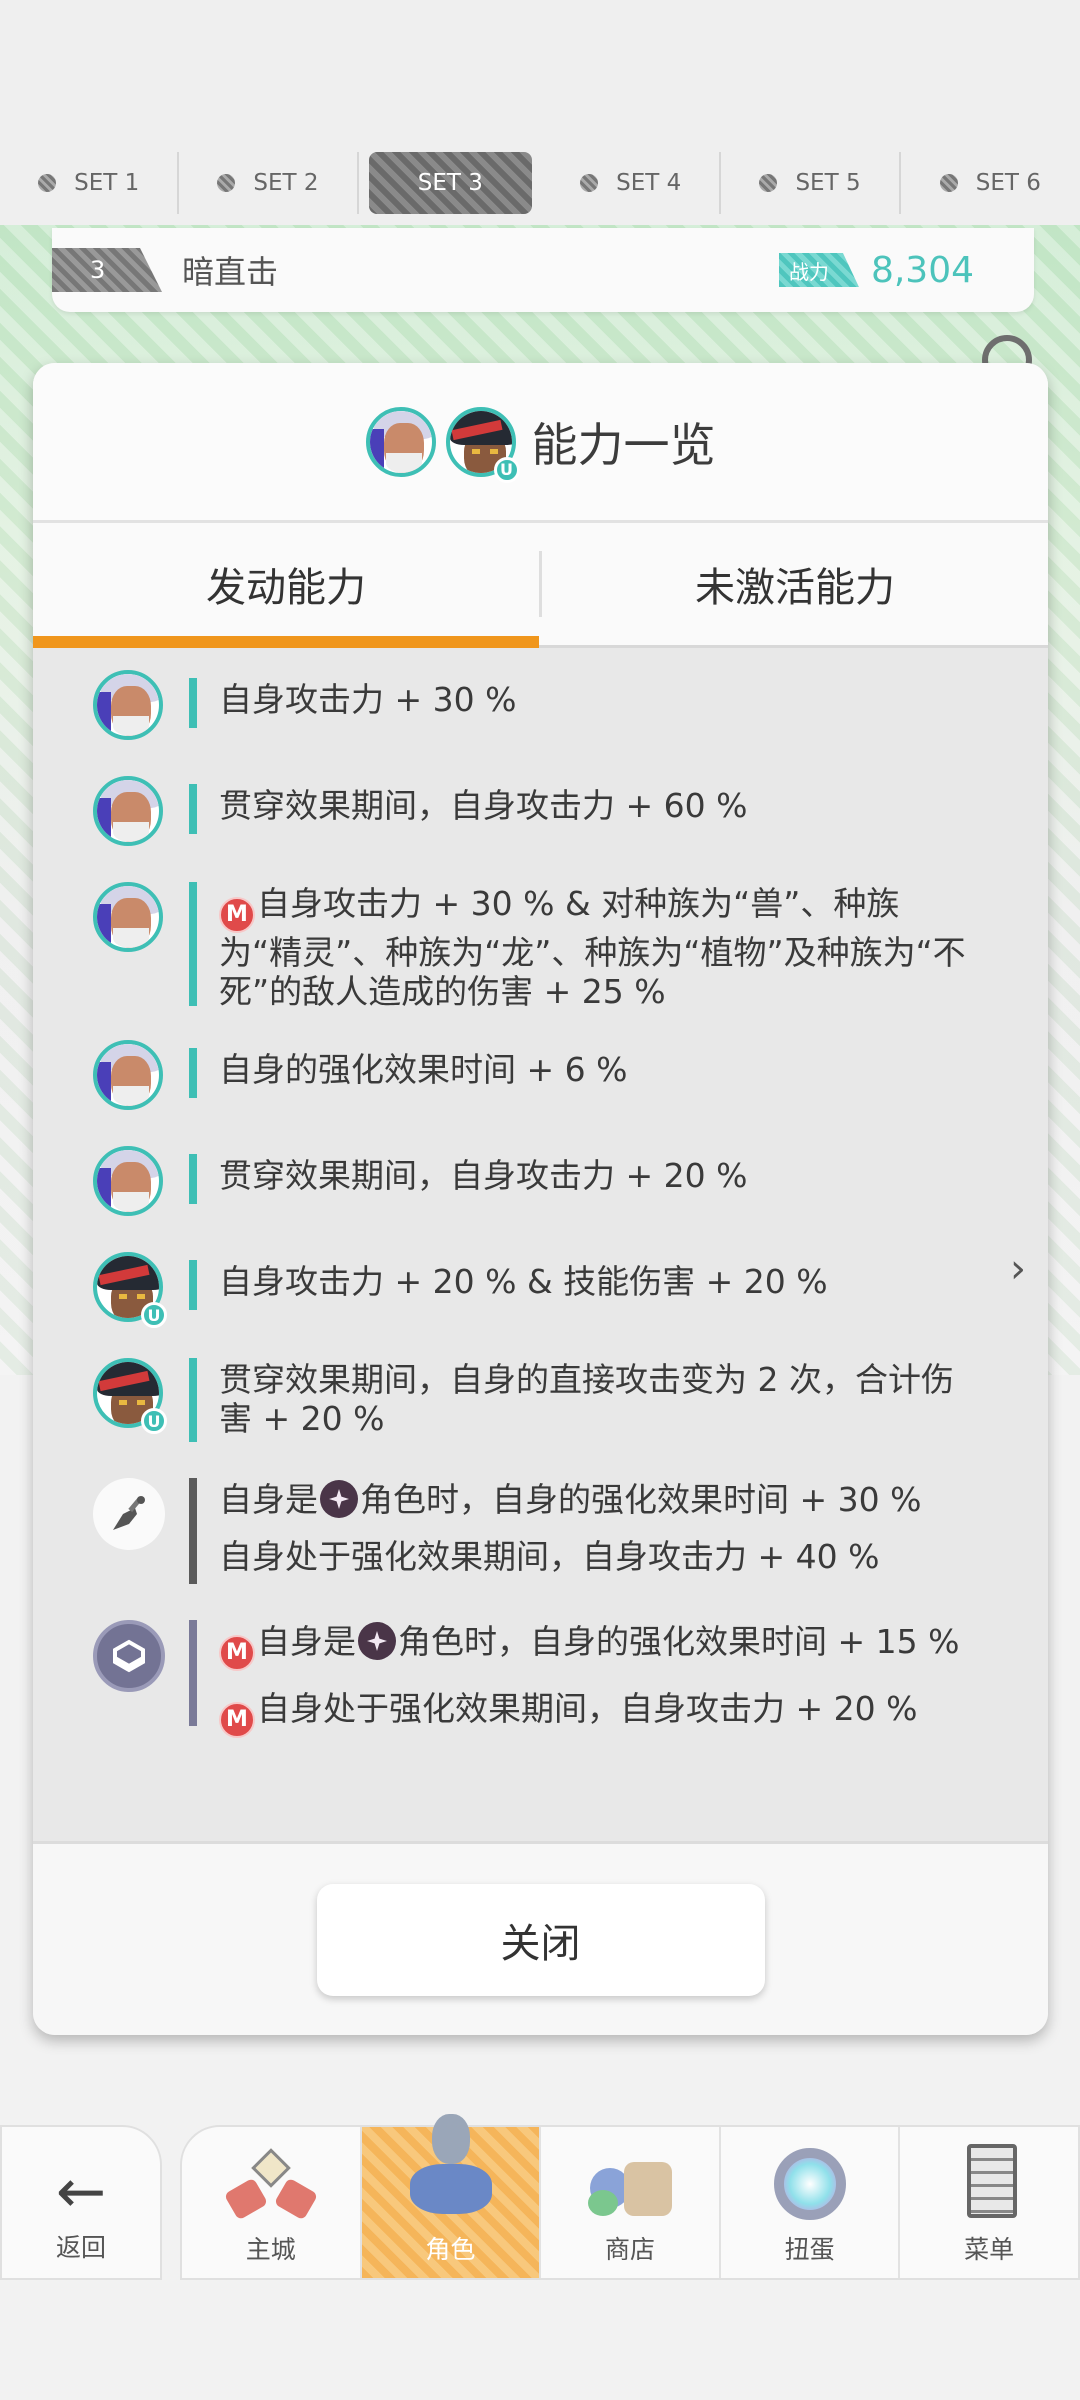 Image resolution: width=1080 pixels, height=2400 pixels. I want to click on set-number-badge: 3, so click(107, 270).